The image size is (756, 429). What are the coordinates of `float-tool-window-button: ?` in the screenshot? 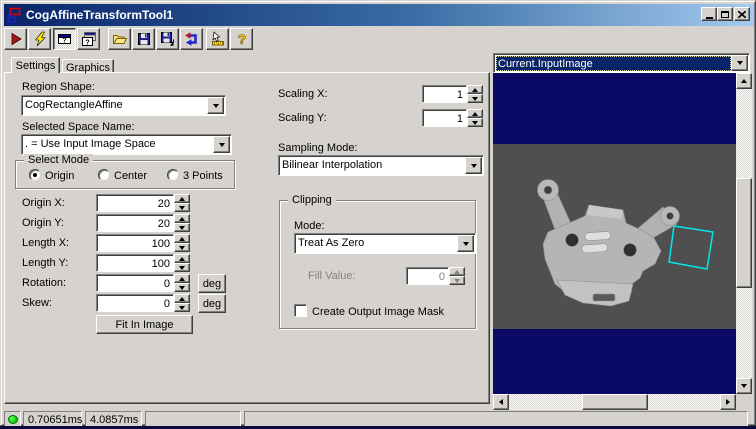 It's located at (64, 39).